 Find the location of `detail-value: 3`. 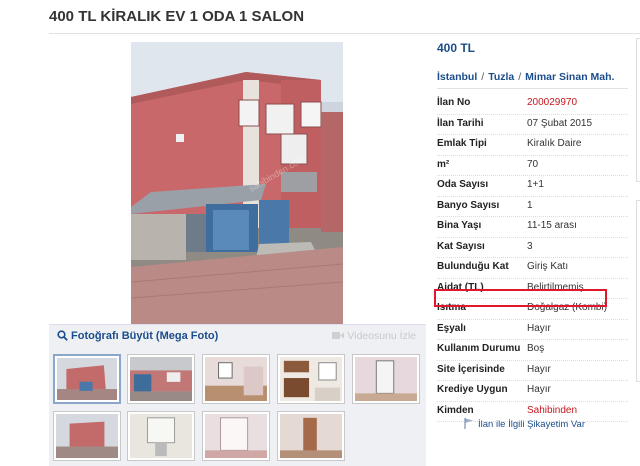

detail-value: 3 is located at coordinates (530, 246).